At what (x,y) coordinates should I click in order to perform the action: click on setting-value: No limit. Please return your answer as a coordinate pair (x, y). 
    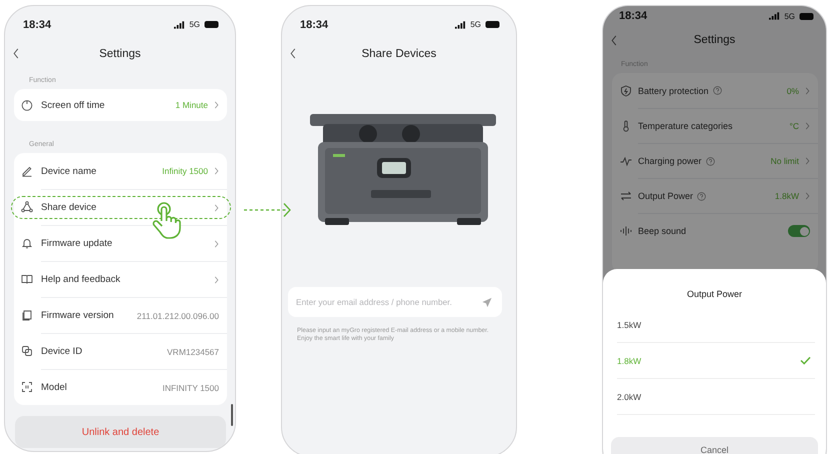
    Looking at the image, I should click on (784, 161).